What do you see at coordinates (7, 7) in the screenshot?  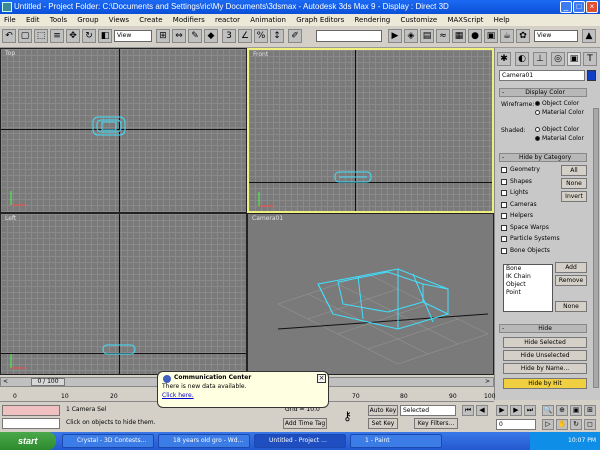 I see `app-icon` at bounding box center [7, 7].